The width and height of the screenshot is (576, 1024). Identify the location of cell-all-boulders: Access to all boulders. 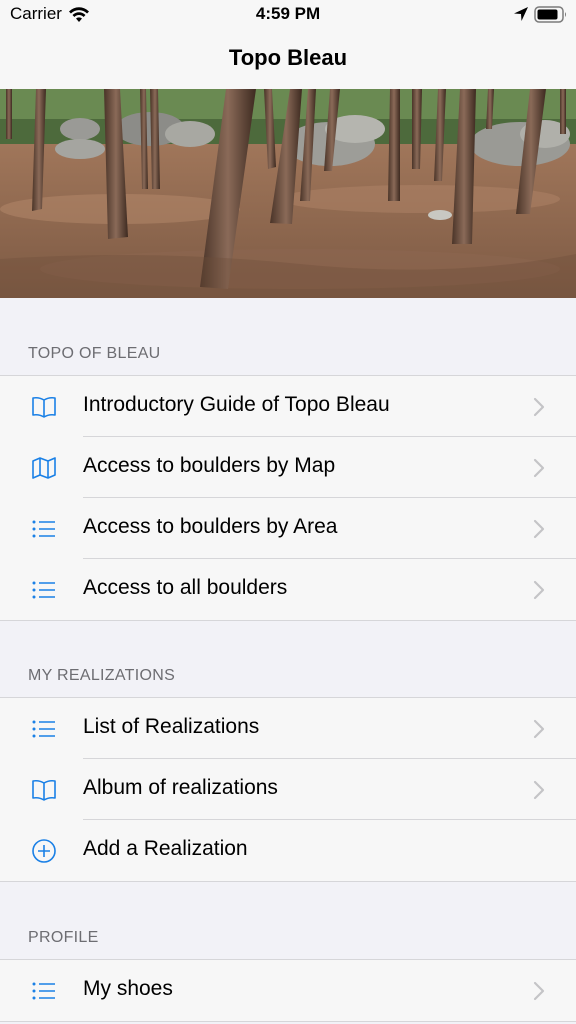
(288, 589).